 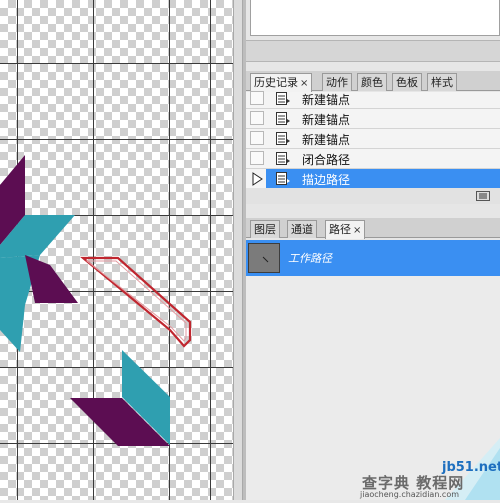 I want to click on stroked-path, so click(x=135, y=302).